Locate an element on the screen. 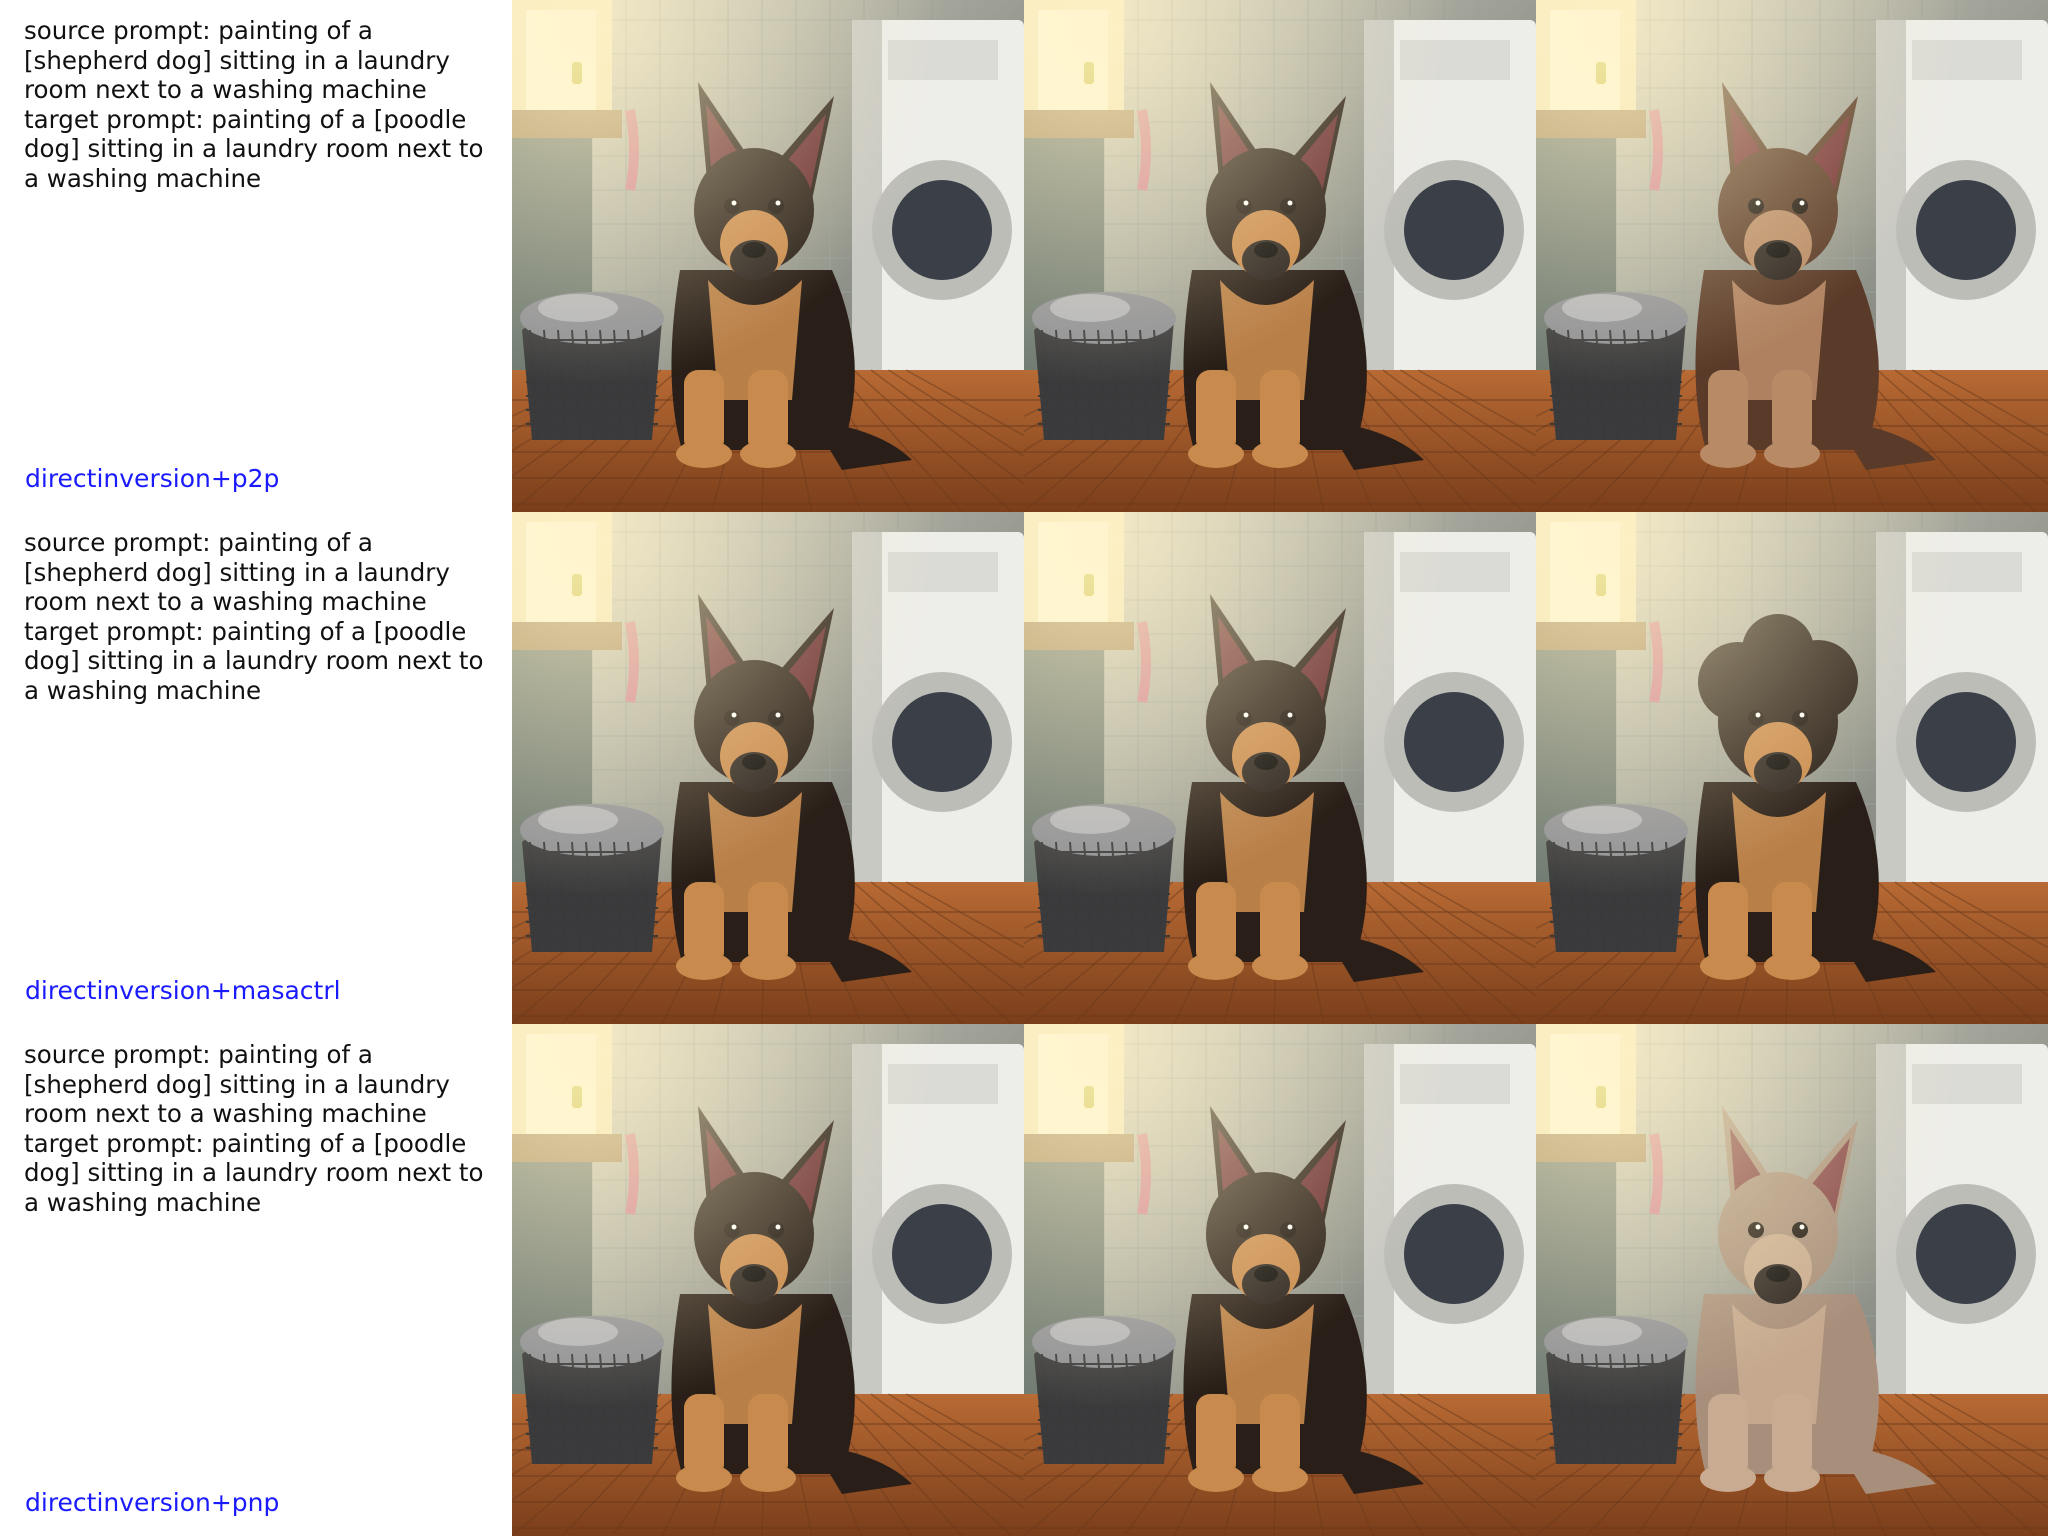 The width and height of the screenshot is (2048, 1536). method-label: directinversion+masactrl is located at coordinates (183, 990).